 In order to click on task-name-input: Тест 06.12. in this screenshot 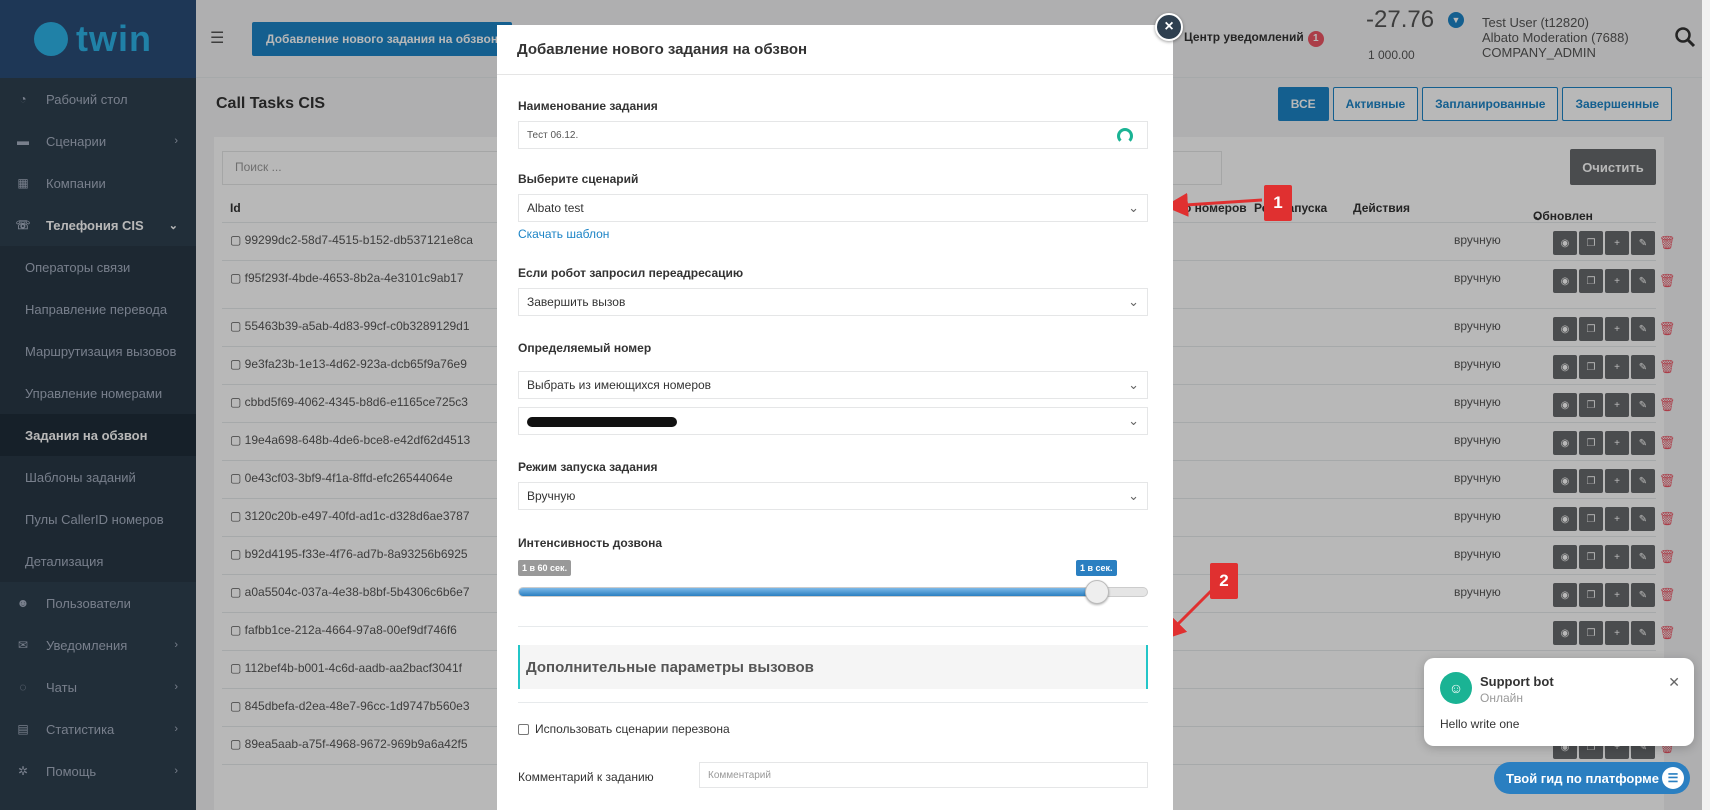, I will do `click(833, 135)`.